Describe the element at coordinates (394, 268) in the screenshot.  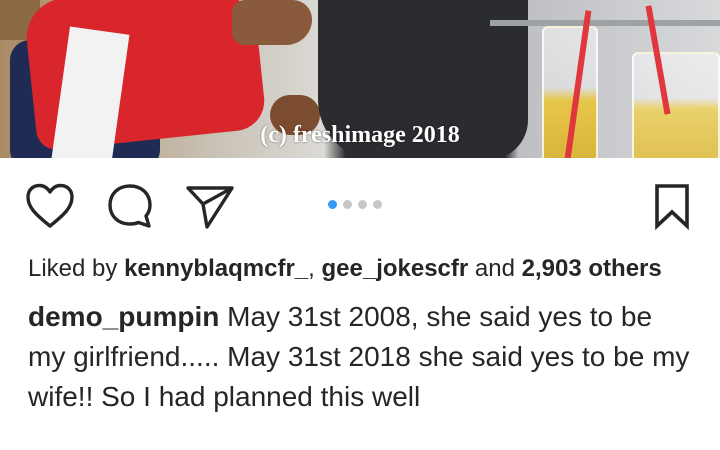
I see `liker-link-2: gee_jokescfr` at that location.